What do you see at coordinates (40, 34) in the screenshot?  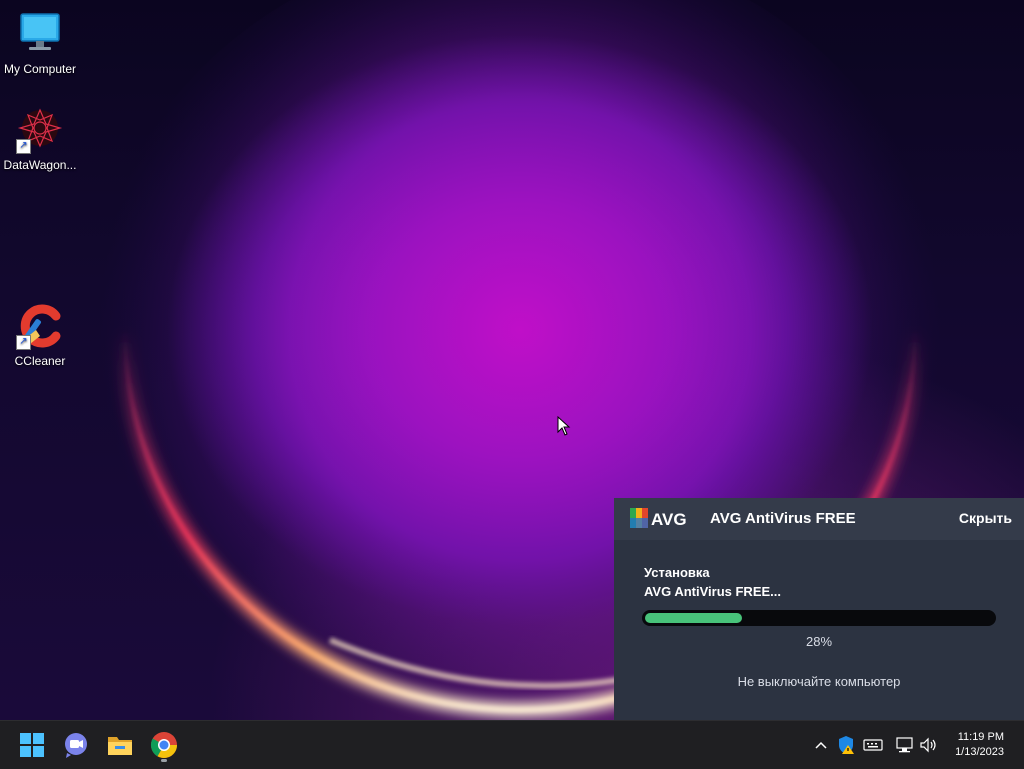 I see `monitor-icon` at bounding box center [40, 34].